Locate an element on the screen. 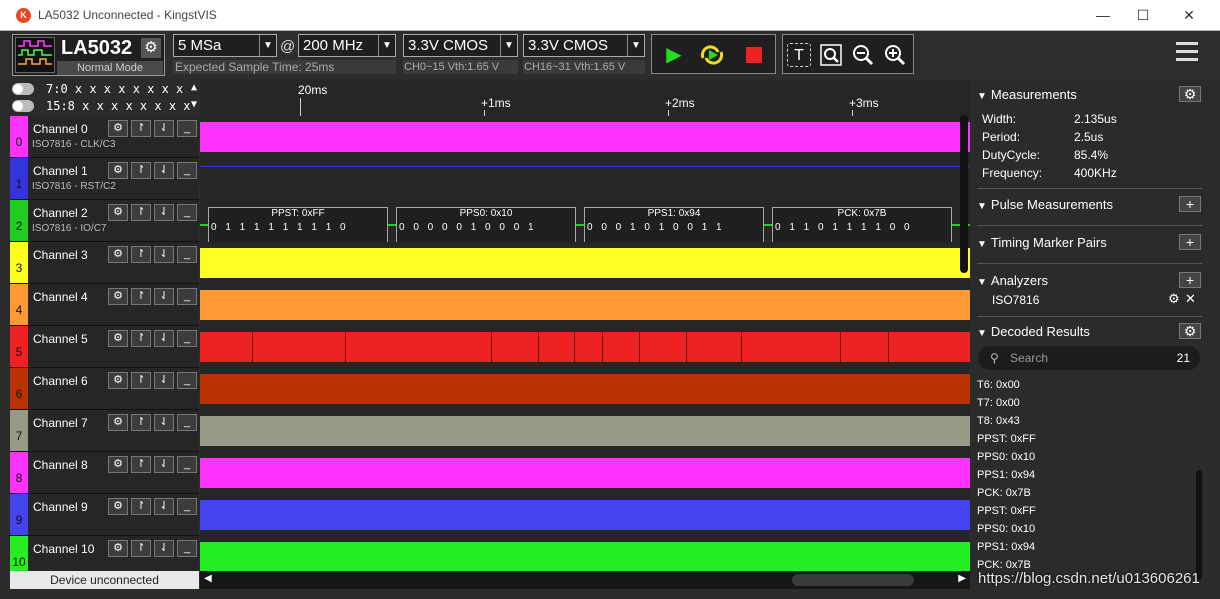 The width and height of the screenshot is (1220, 599). results-scrollbar is located at coordinates (1199, 525).